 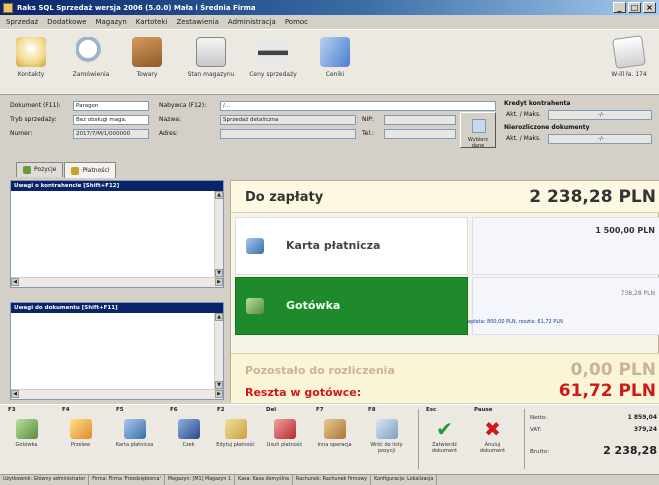 I want to click on payment-cash-method: Gotówka, so click(x=351, y=306).